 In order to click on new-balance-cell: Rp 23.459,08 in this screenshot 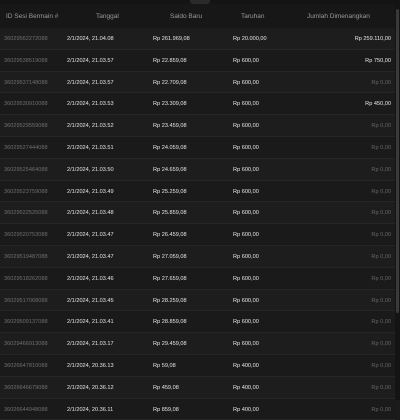, I will do `click(170, 126)`.